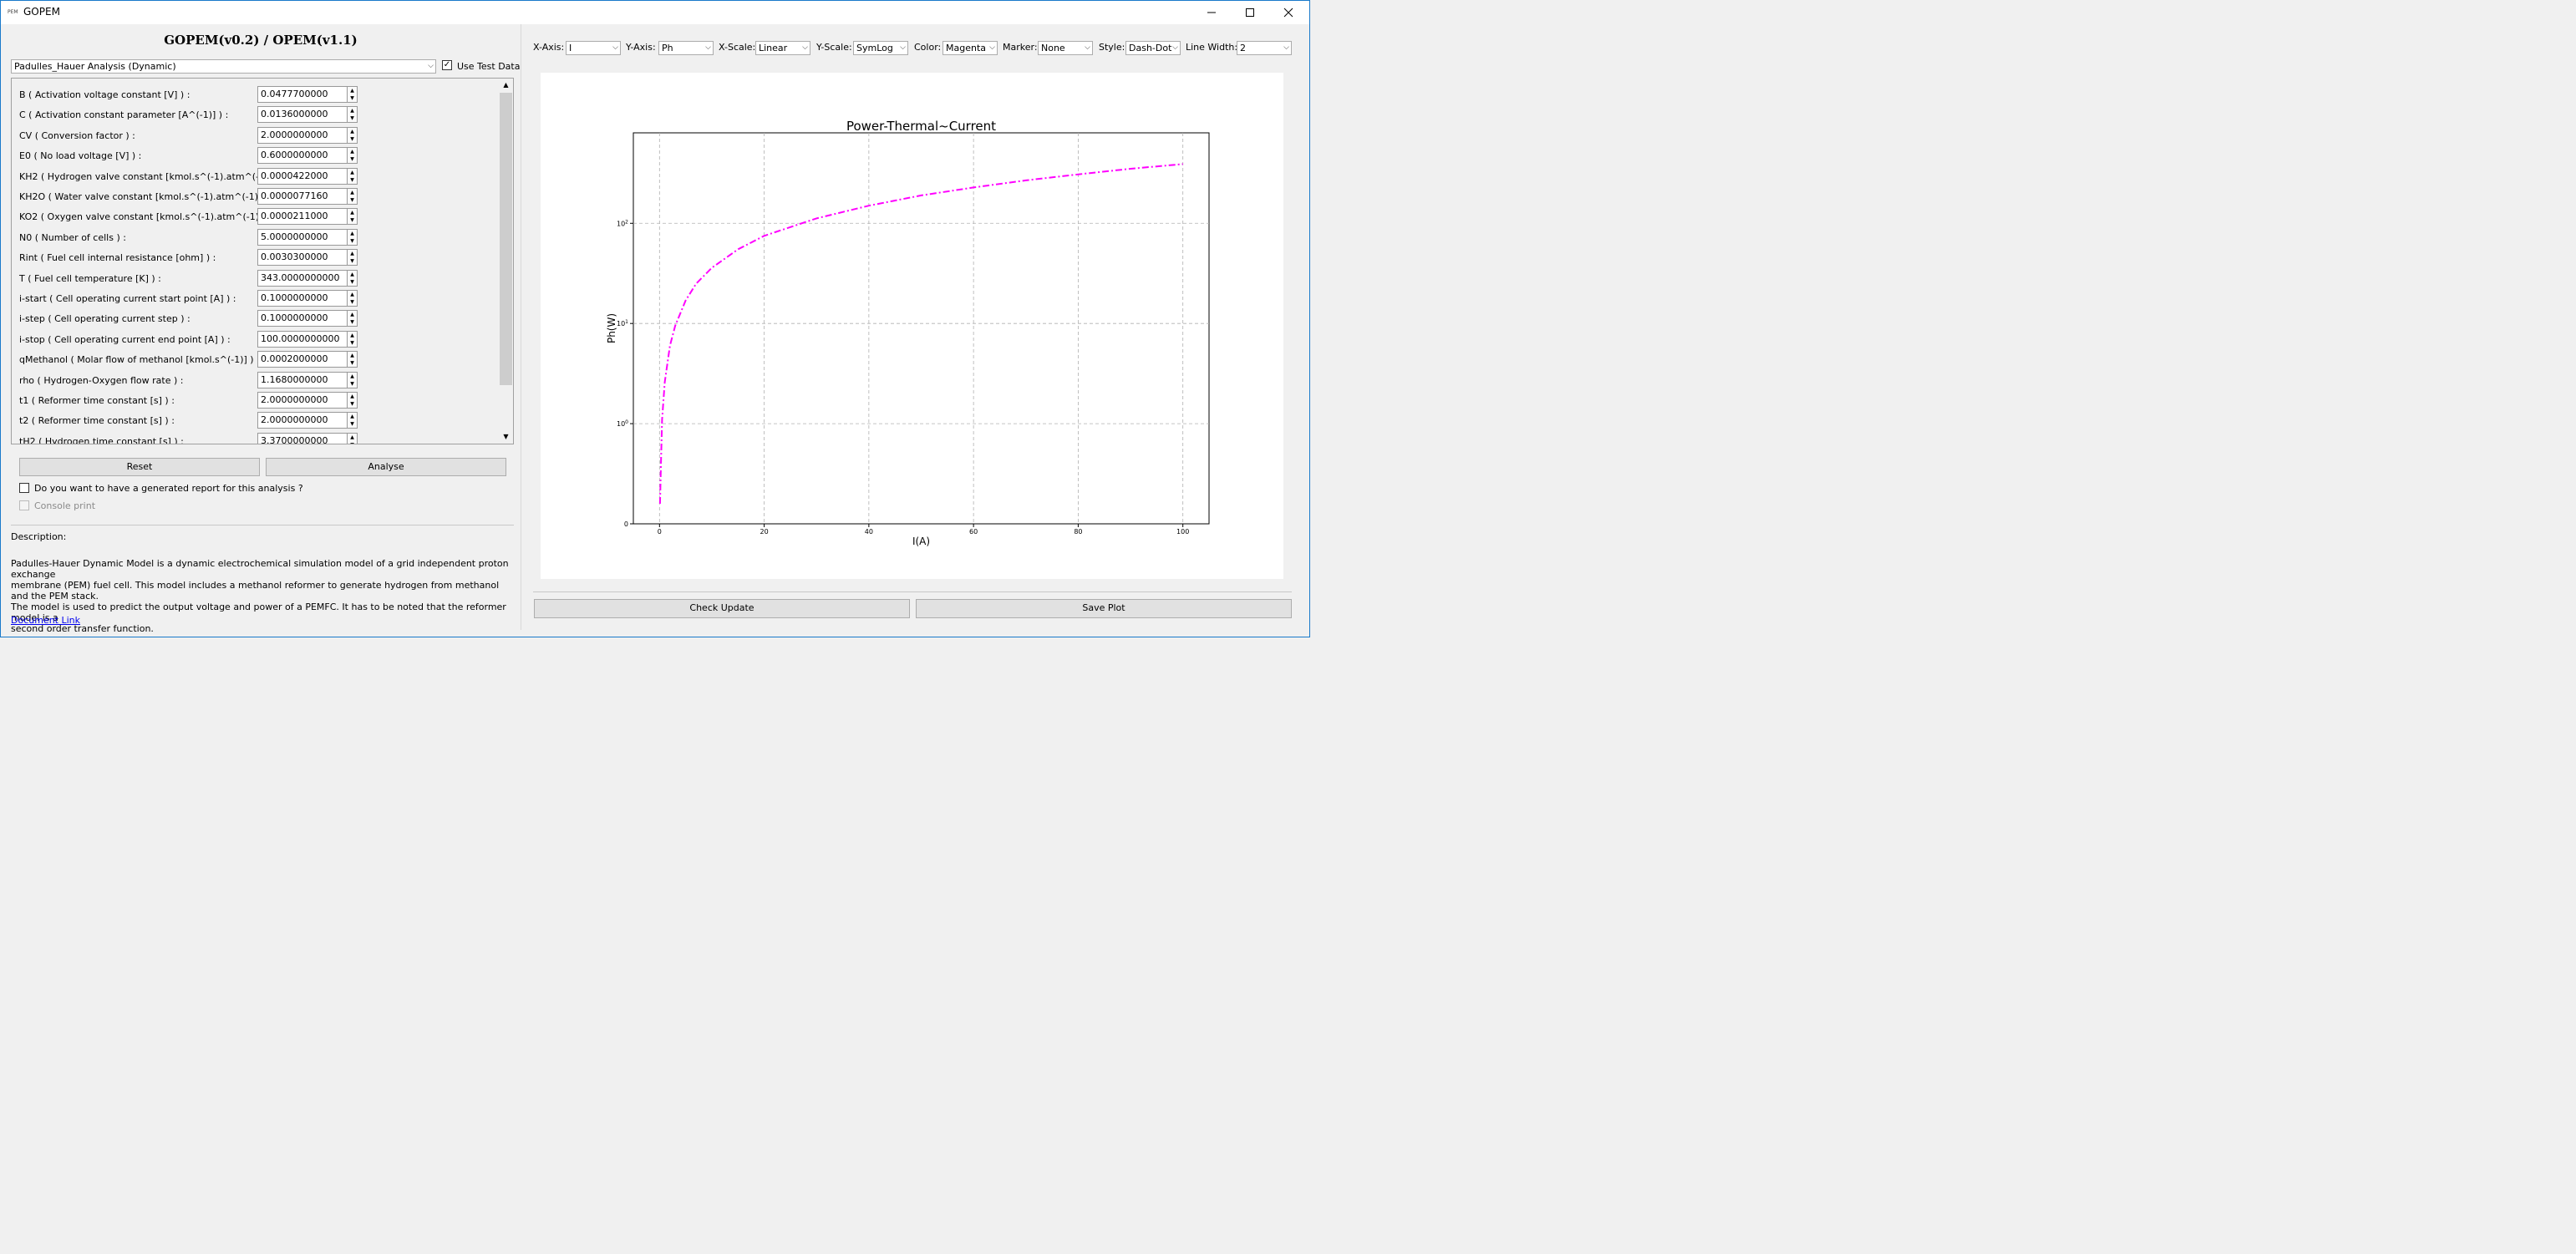 The image size is (2576, 1254). I want to click on check-update-button: Check Update, so click(722, 608).